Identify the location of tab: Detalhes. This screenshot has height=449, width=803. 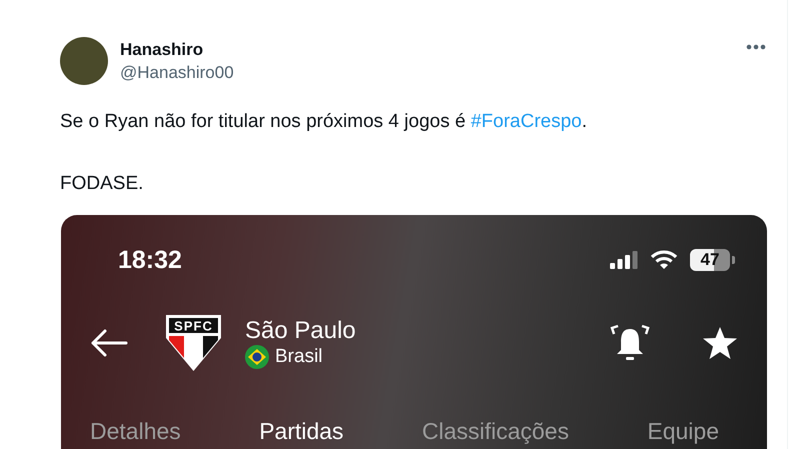
(135, 431).